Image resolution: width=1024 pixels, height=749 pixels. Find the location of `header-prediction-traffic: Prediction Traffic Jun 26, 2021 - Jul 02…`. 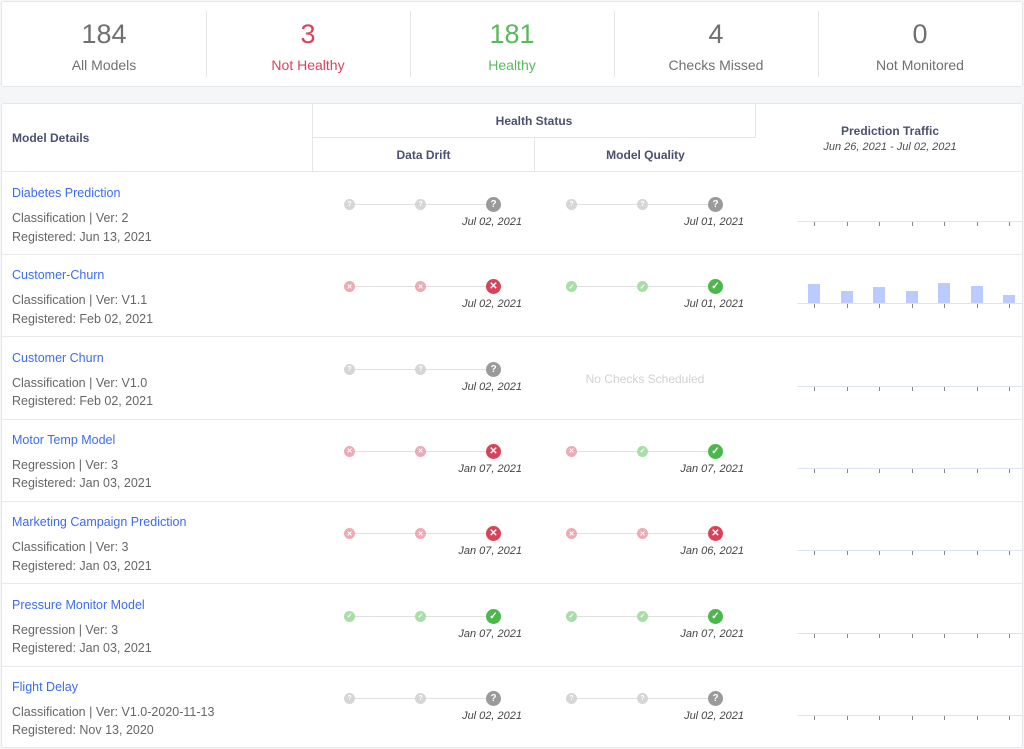

header-prediction-traffic: Prediction Traffic Jun 26, 2021 - Jul 02… is located at coordinates (889, 138).